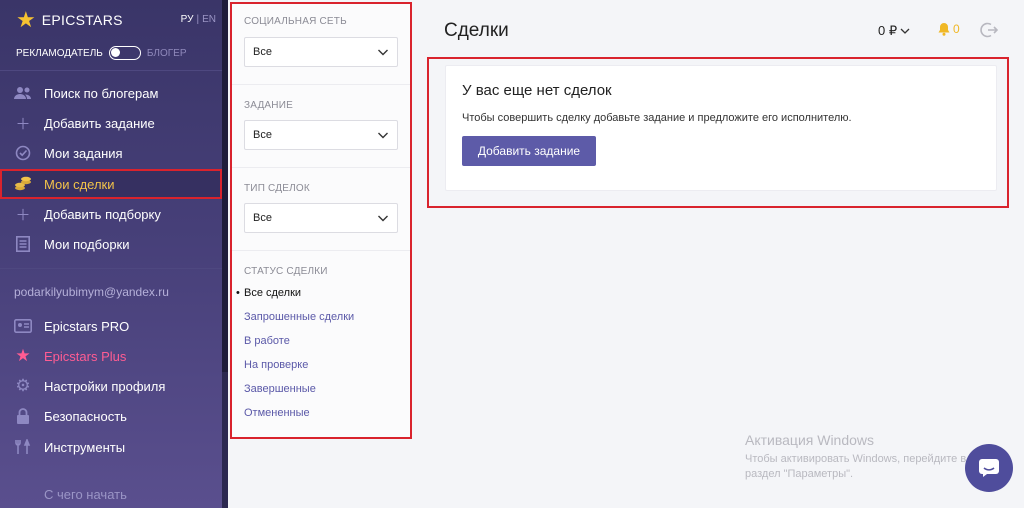  I want to click on lock-icon, so click(23, 416).